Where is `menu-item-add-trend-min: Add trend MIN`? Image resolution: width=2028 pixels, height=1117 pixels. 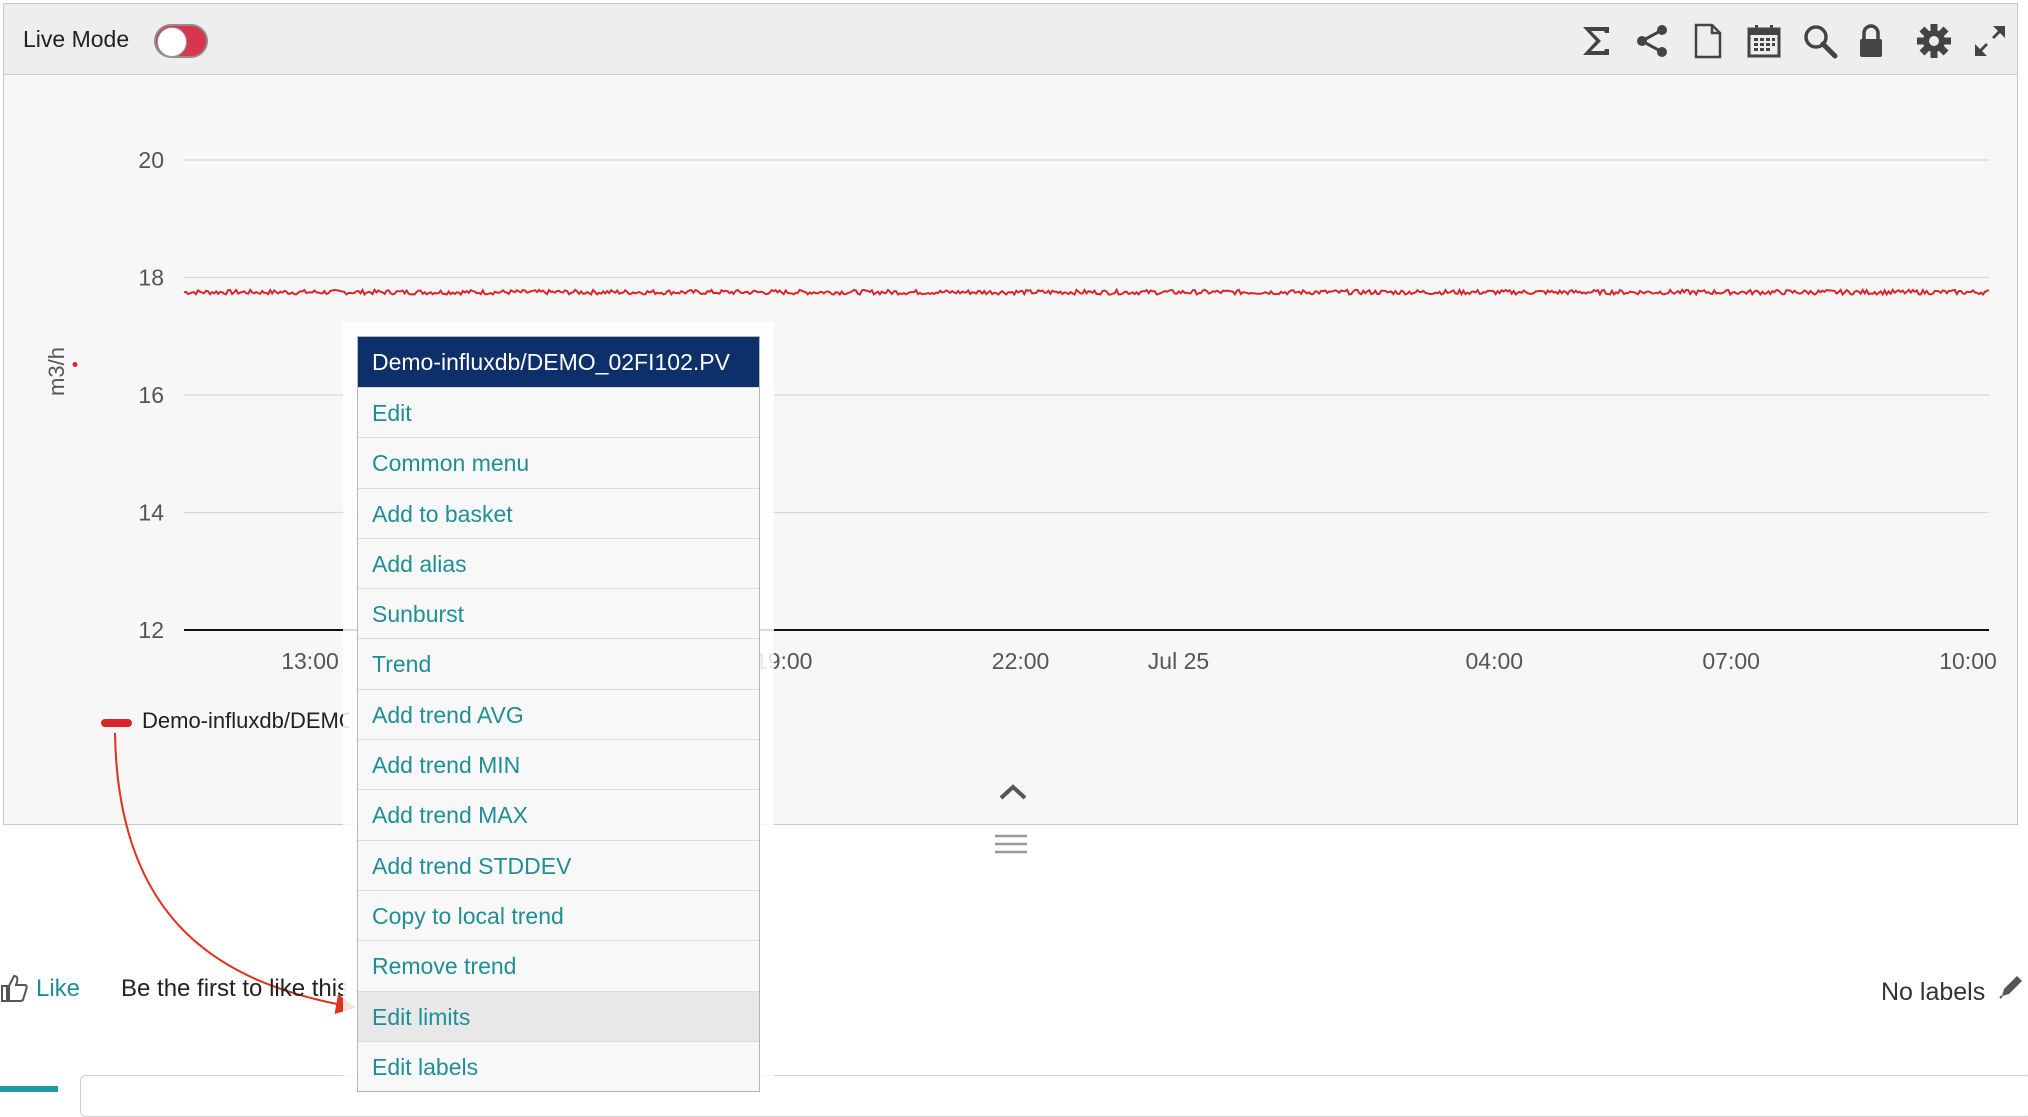 menu-item-add-trend-min: Add trend MIN is located at coordinates (558, 764).